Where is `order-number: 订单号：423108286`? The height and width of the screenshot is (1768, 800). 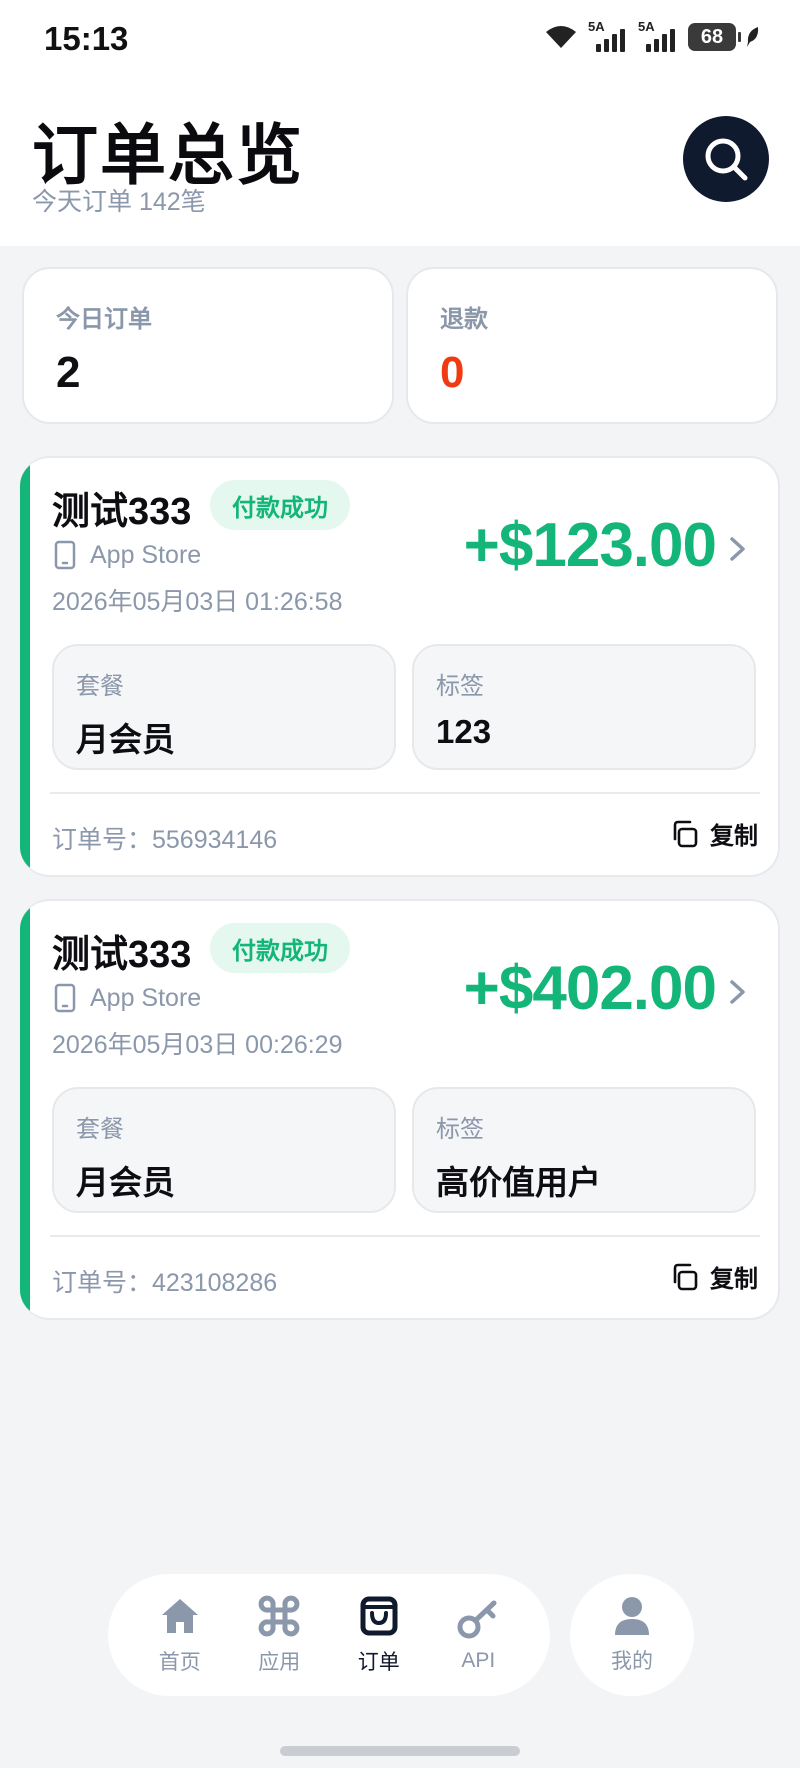
order-number: 订单号：423108286 is located at coordinates (165, 1283).